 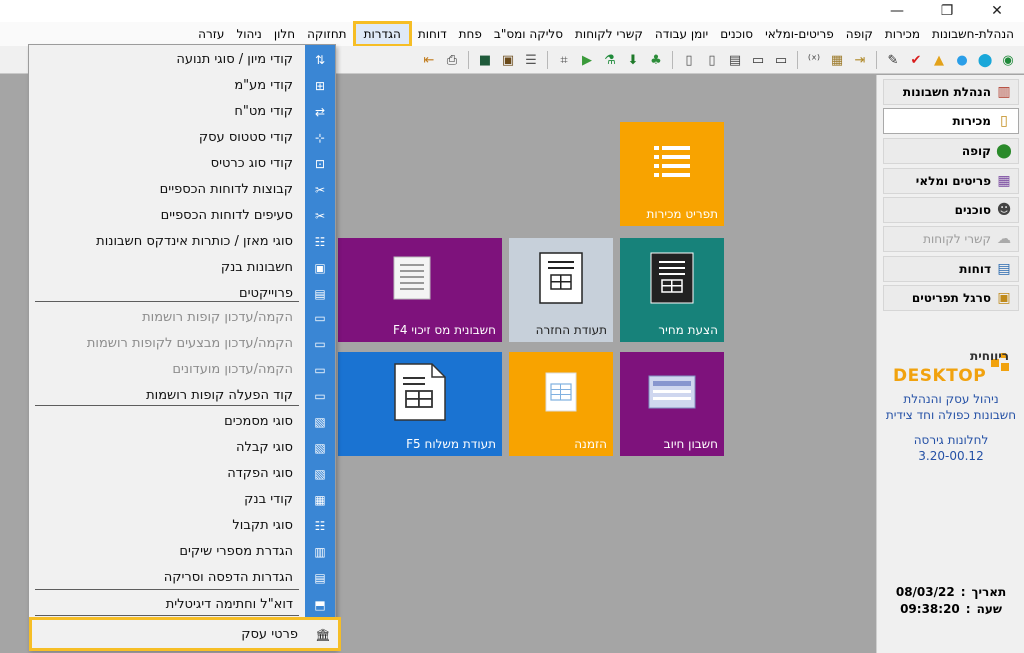 I want to click on menu-item-deposit-types: ▧ סוגי הפקדה, so click(x=182, y=474).